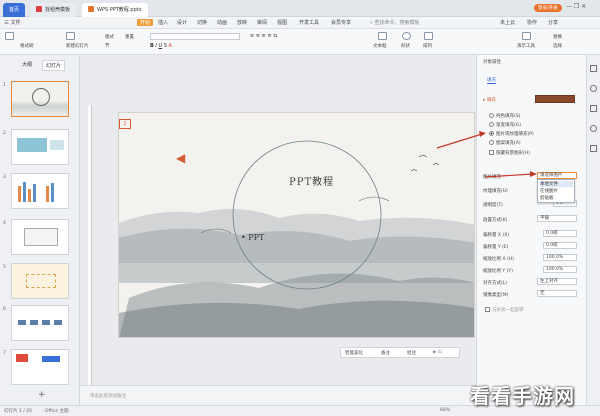 The width and height of the screenshot is (600, 416). What do you see at coordinates (593, 88) in the screenshot?
I see `style-icon` at bounding box center [593, 88].